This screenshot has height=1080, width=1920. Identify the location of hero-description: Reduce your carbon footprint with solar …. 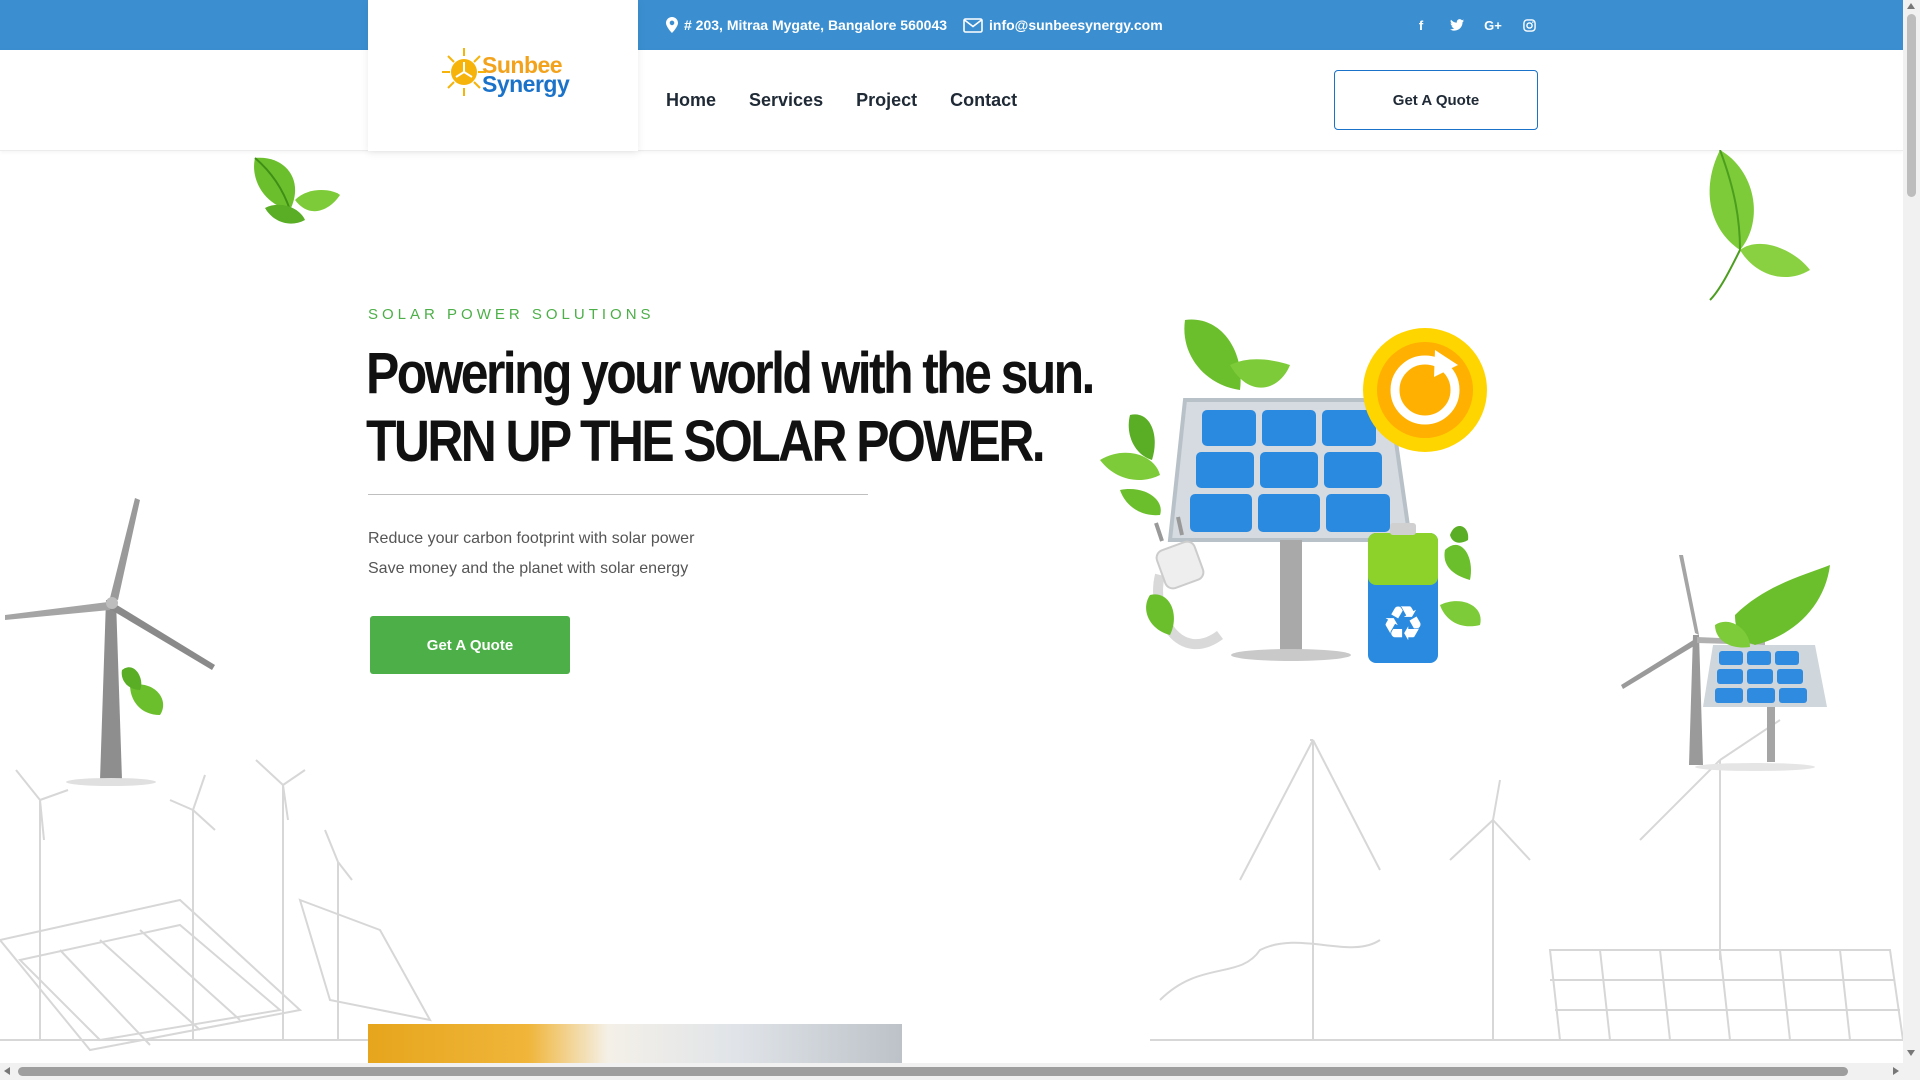
(531, 554).